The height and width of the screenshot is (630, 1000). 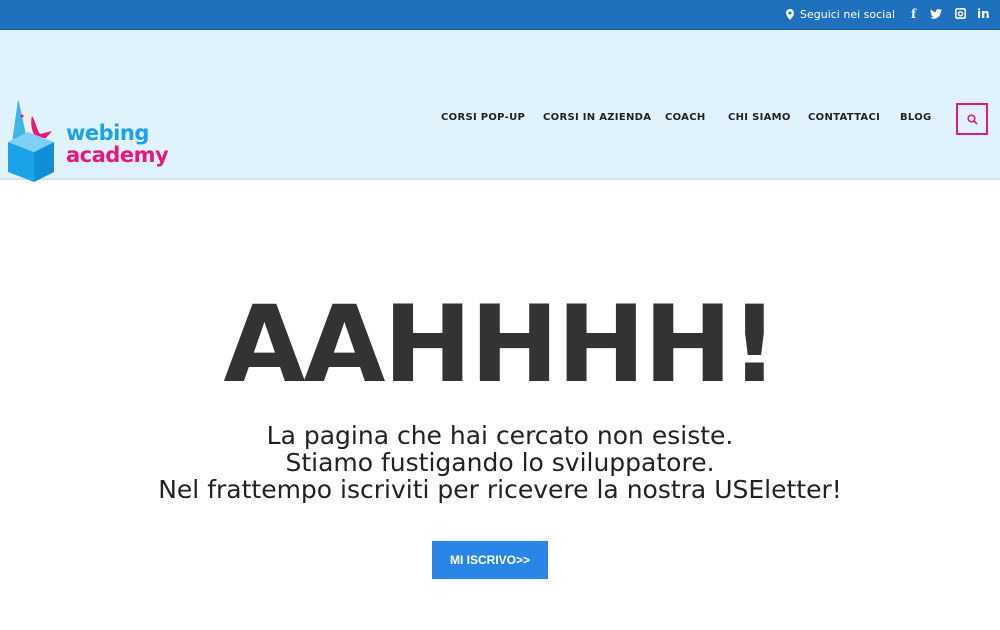 I want to click on logo-text-webing: webing, so click(x=107, y=133).